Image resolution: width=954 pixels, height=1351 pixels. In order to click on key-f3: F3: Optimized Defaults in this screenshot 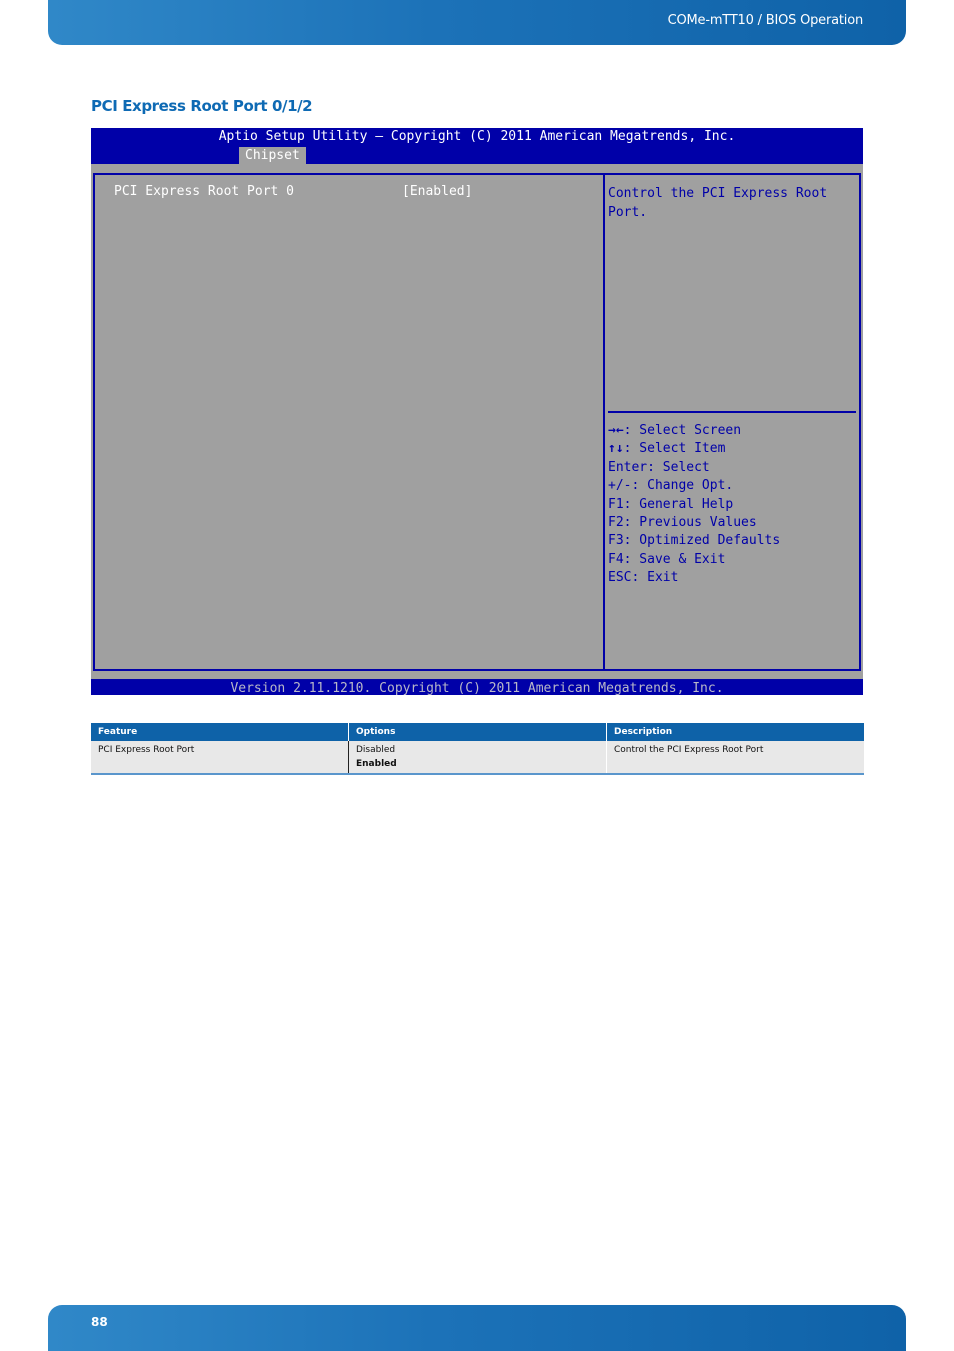, I will do `click(694, 541)`.